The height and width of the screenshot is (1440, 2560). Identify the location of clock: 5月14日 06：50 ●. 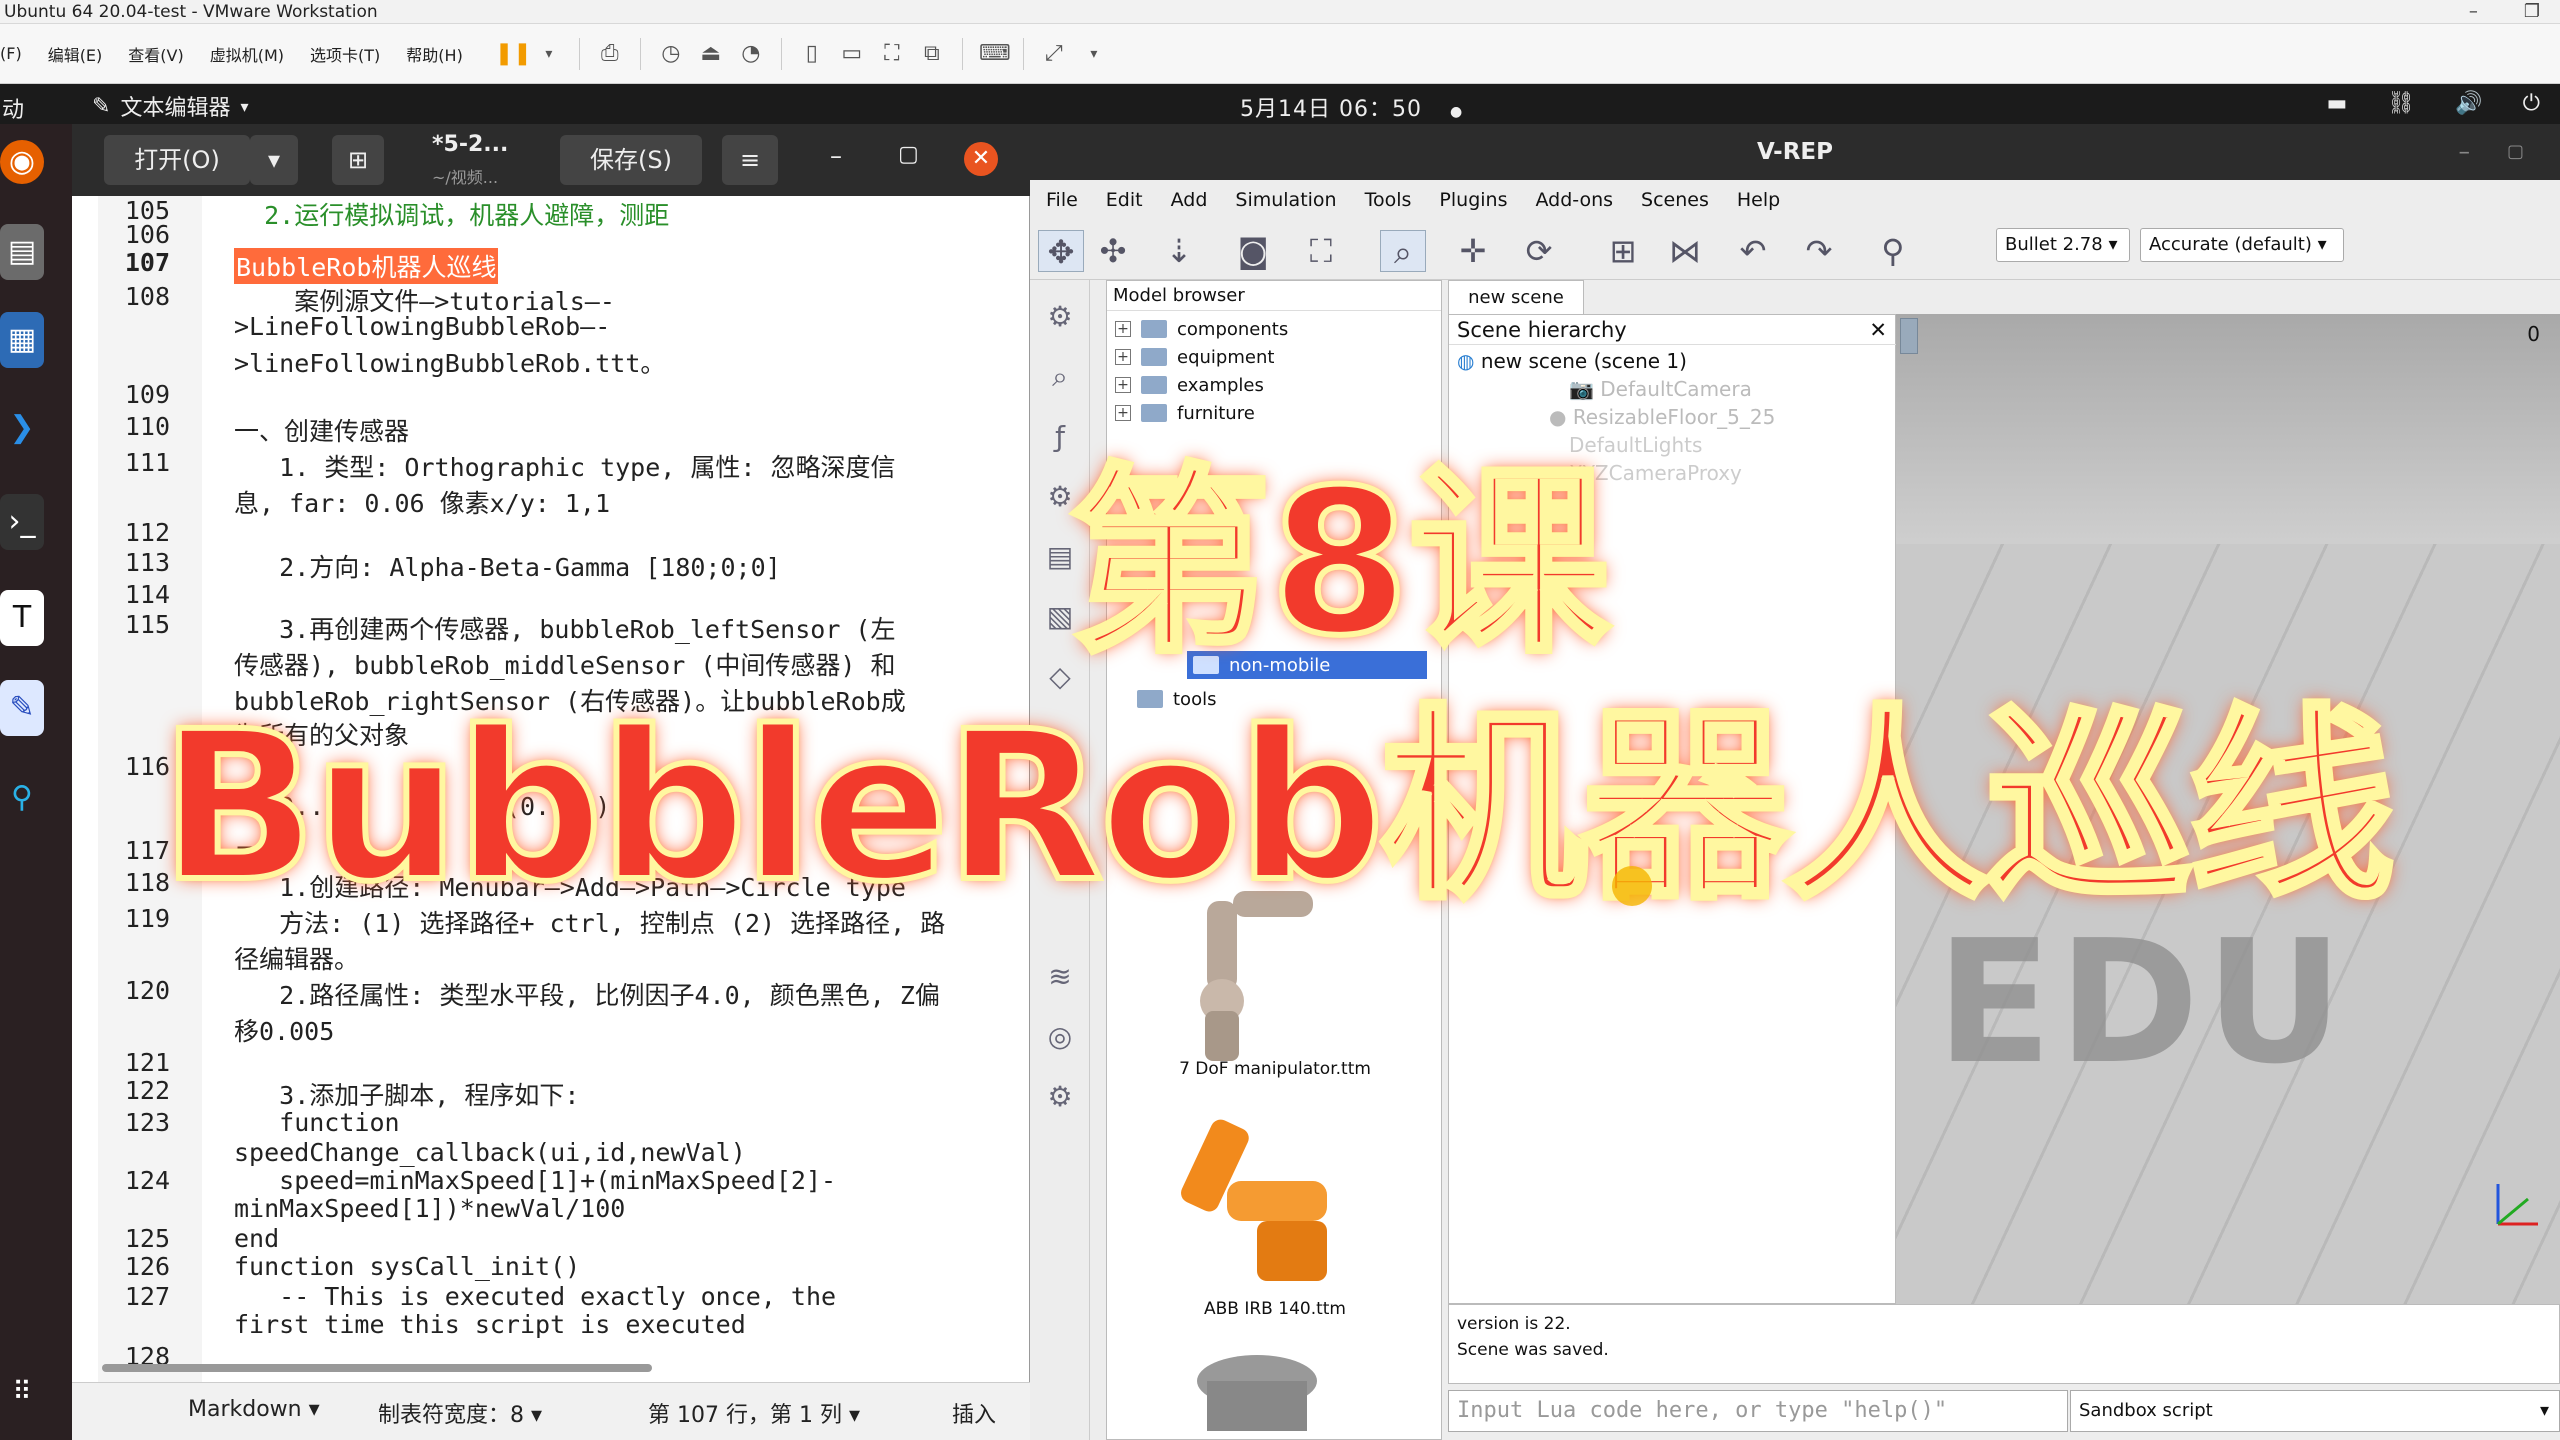
(1351, 107).